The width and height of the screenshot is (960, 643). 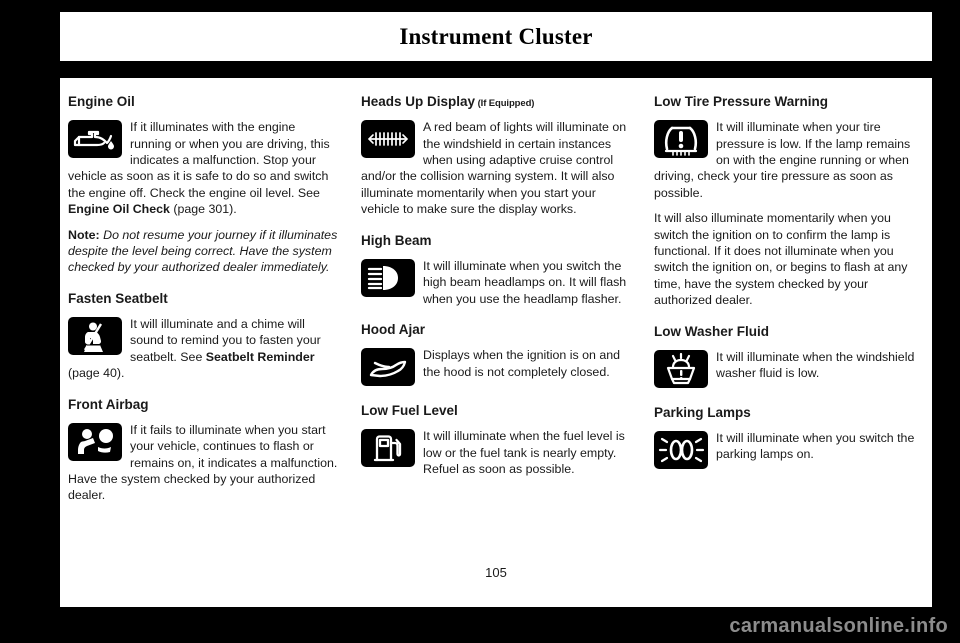 What do you see at coordinates (95, 139) in the screenshot?
I see `engine-oil-icon` at bounding box center [95, 139].